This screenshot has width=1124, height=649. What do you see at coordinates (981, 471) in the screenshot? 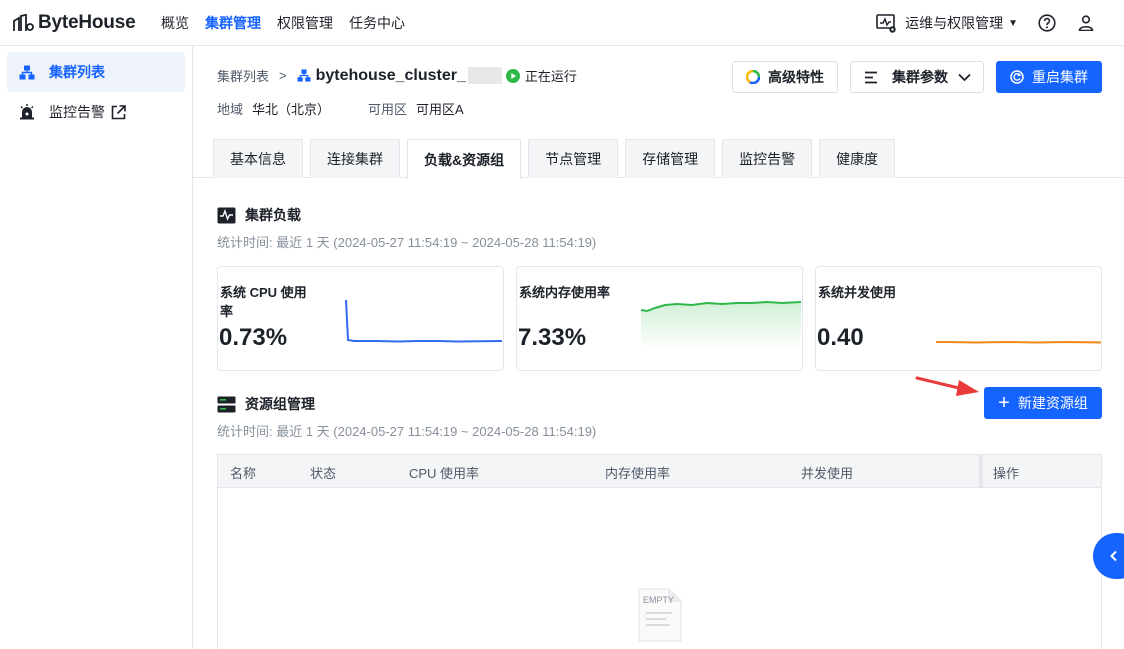
I see `column-divider` at bounding box center [981, 471].